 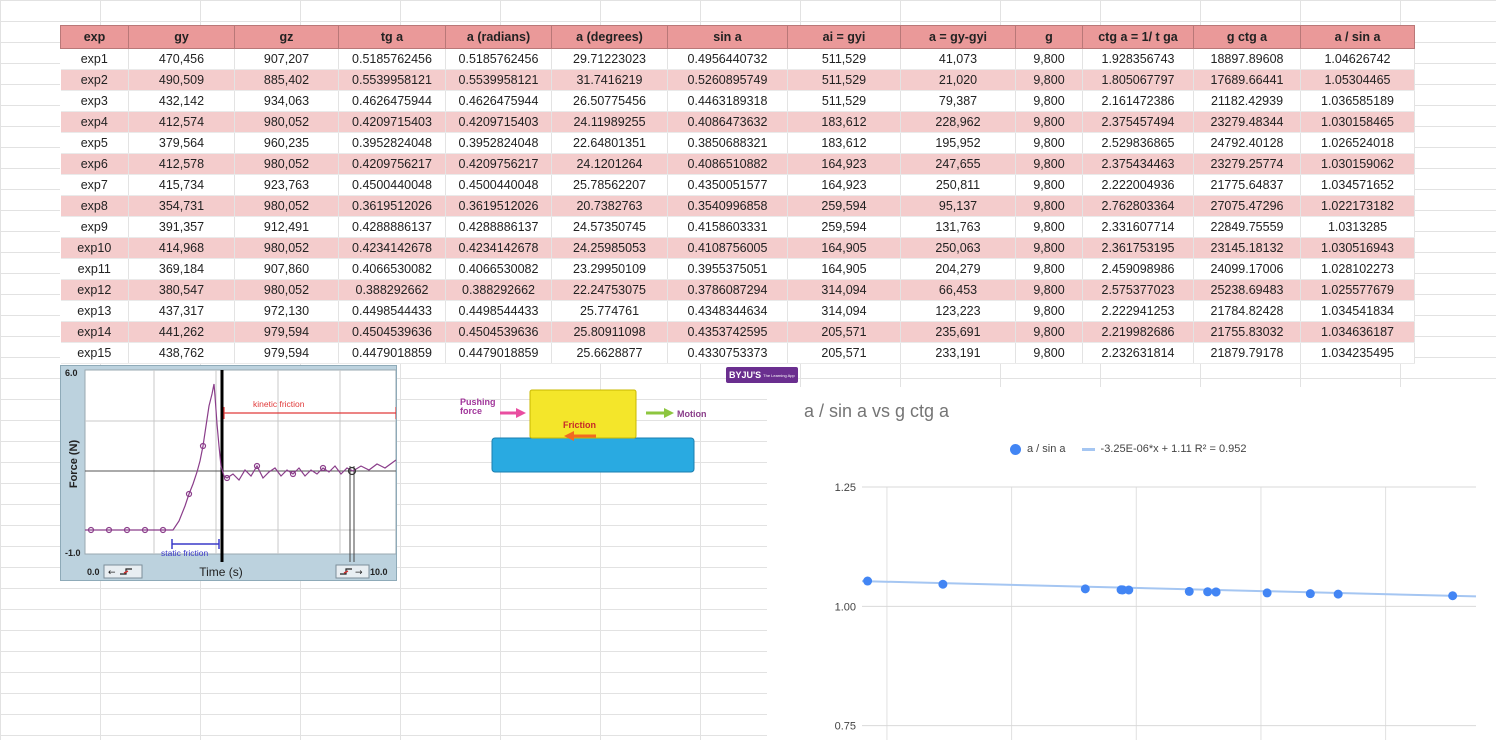 I want to click on table-cell: 23279.25774, so click(x=1247, y=164).